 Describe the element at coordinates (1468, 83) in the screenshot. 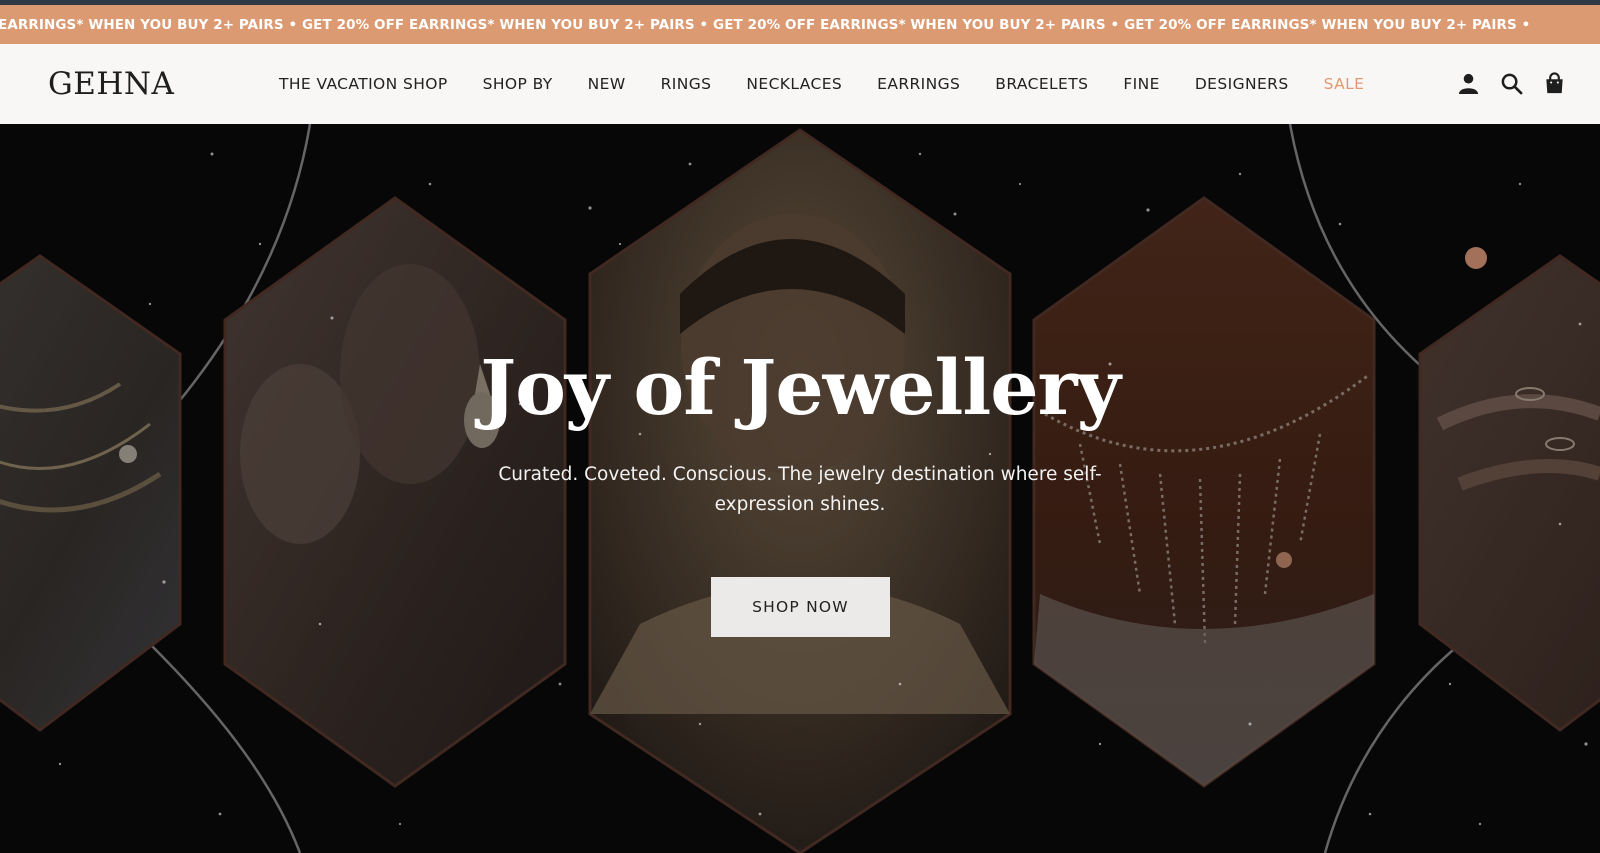

I see `account-icon` at that location.